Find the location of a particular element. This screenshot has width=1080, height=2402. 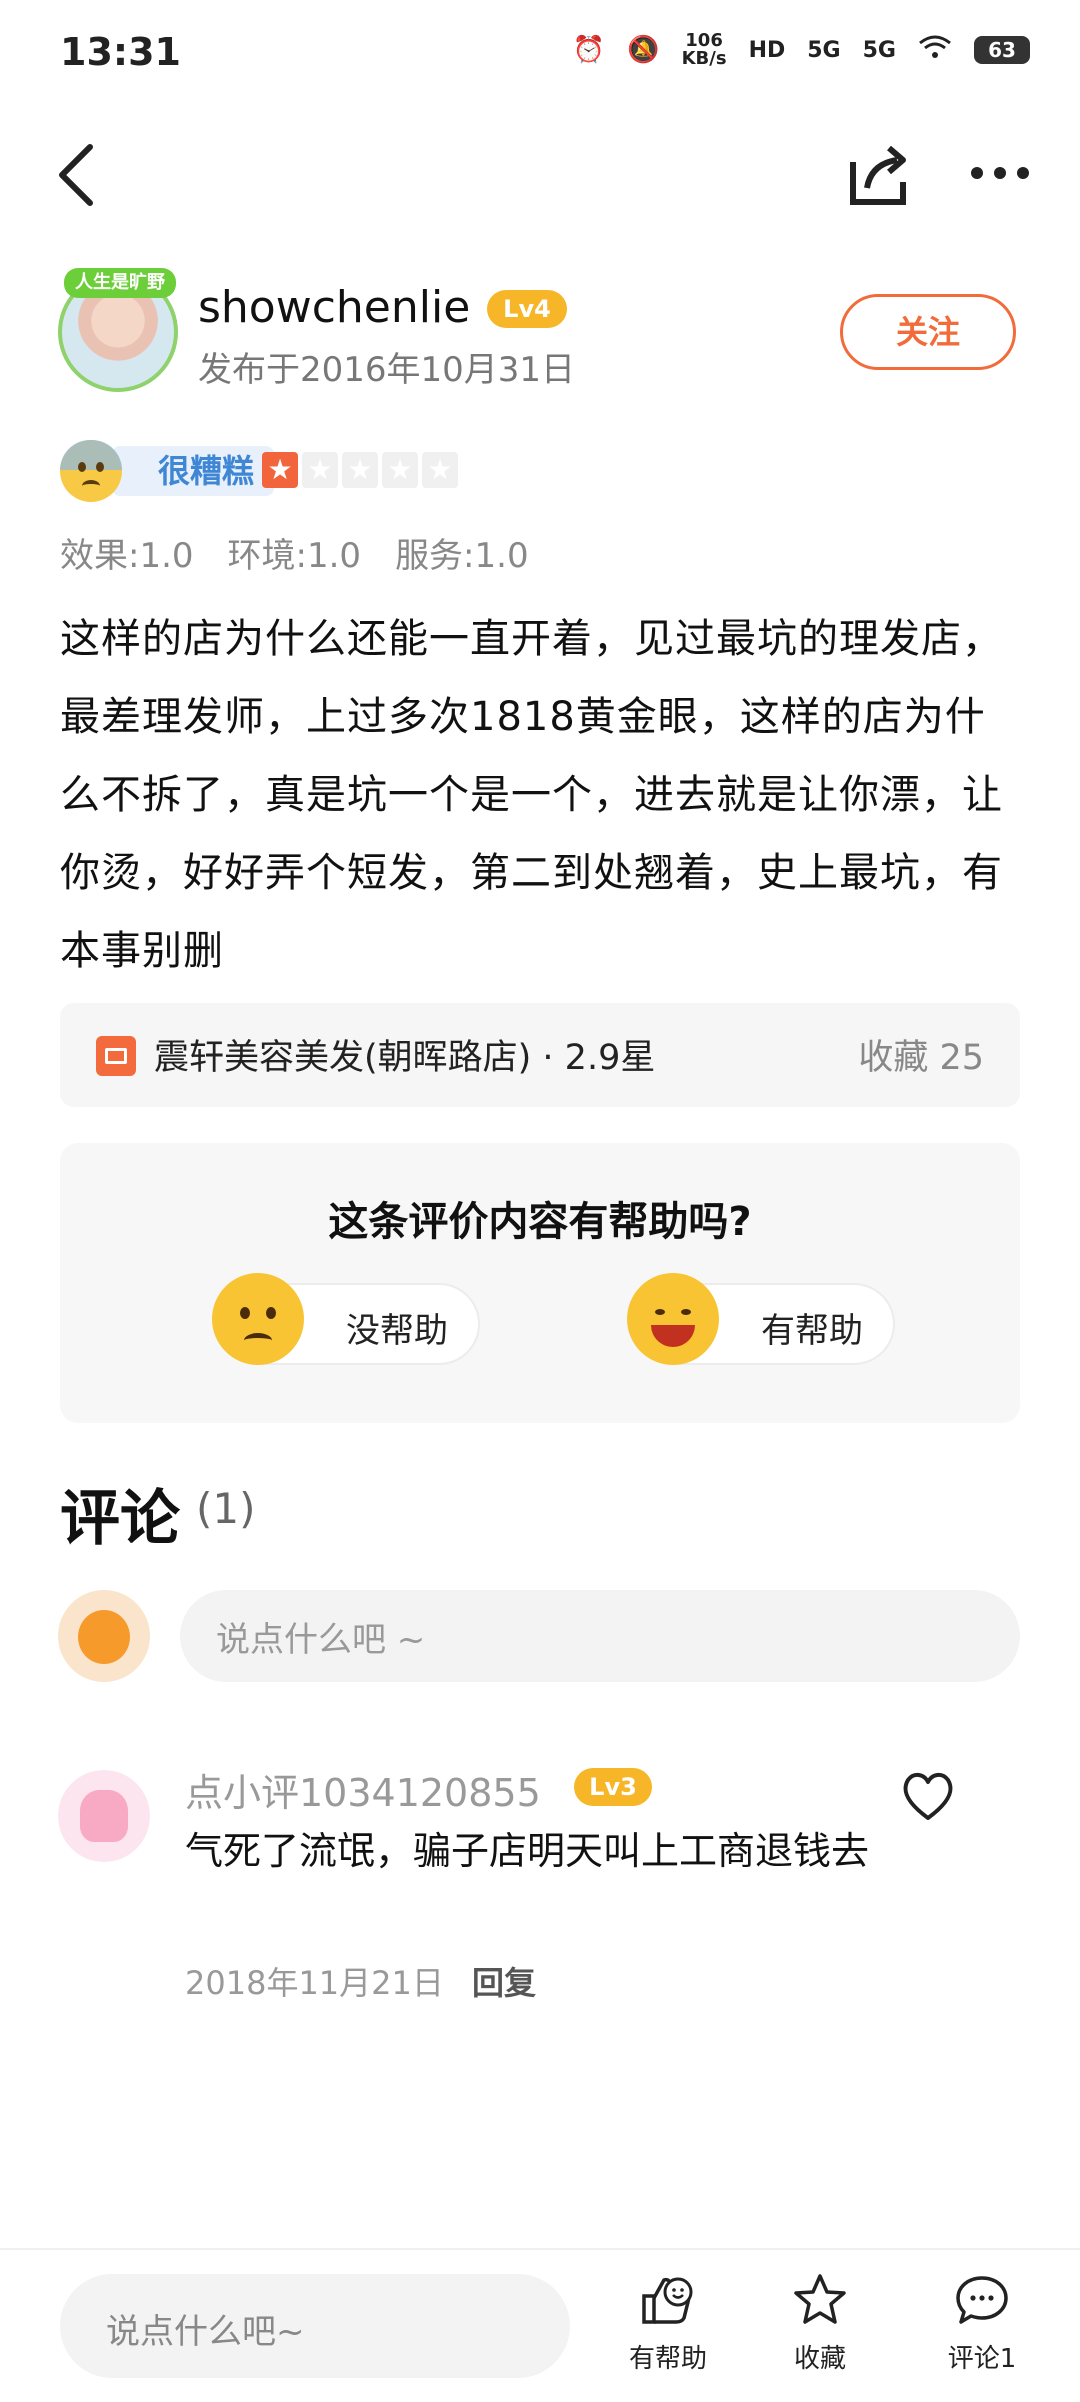

author-name: showchenlie is located at coordinates (334, 307).